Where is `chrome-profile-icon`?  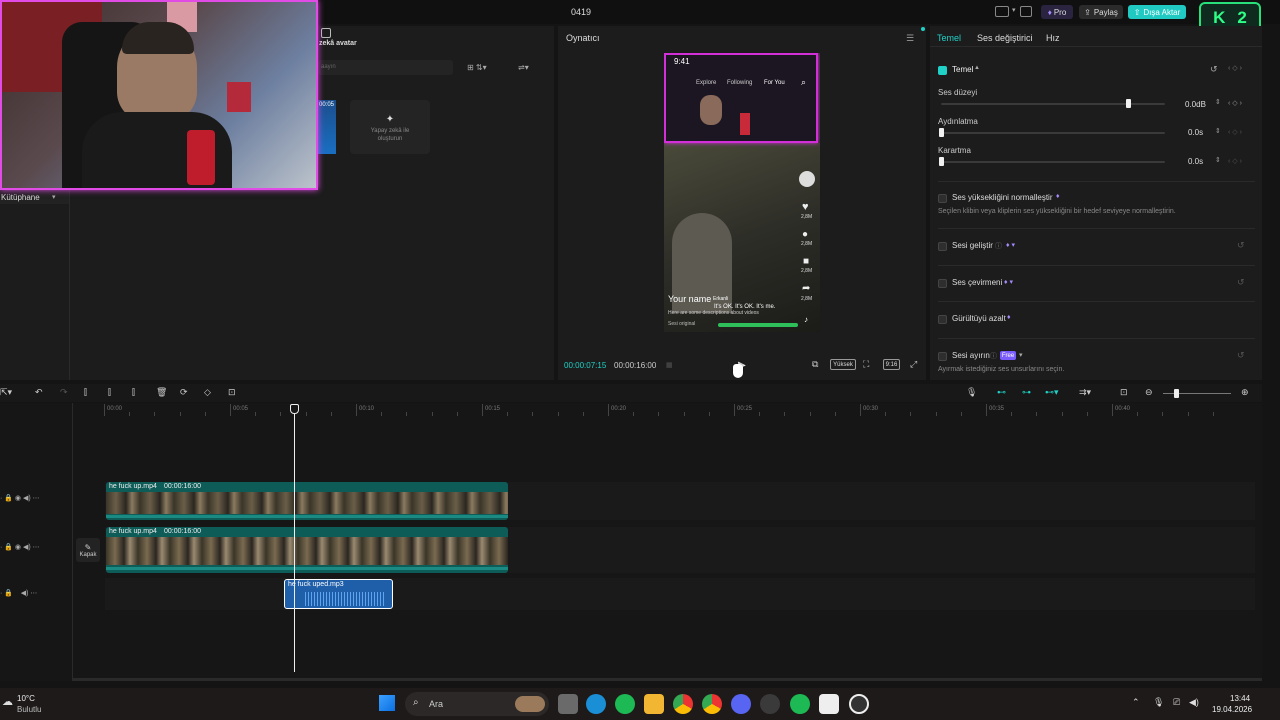 chrome-profile-icon is located at coordinates (712, 704).